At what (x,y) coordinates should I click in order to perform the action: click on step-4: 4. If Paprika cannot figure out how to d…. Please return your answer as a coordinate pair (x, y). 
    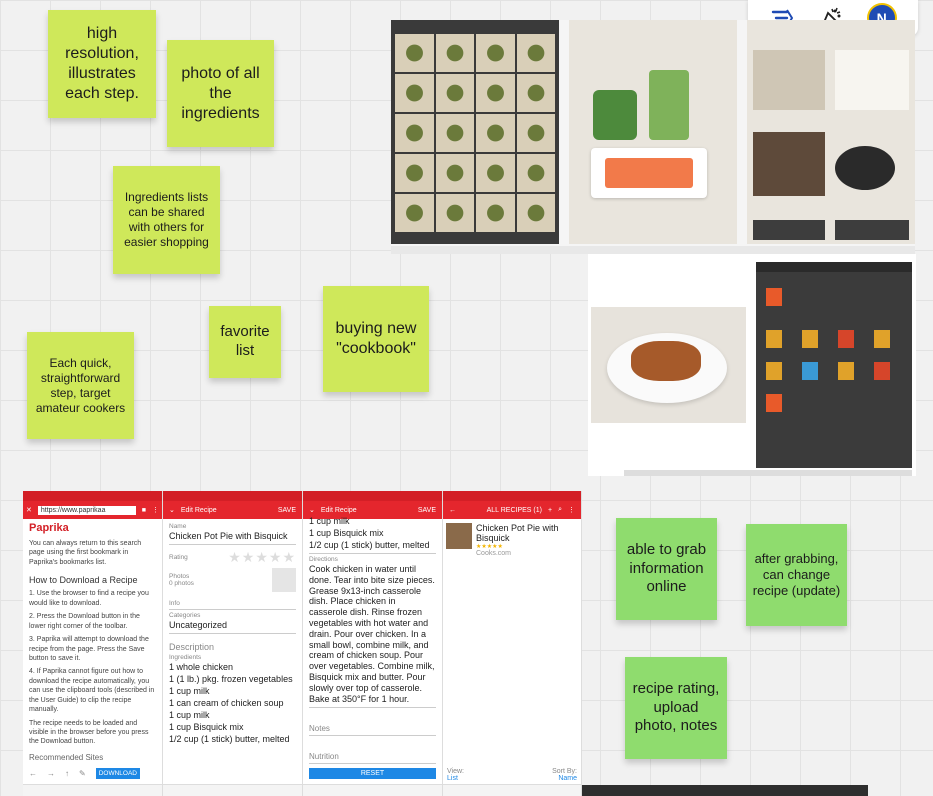
    Looking at the image, I should click on (92, 691).